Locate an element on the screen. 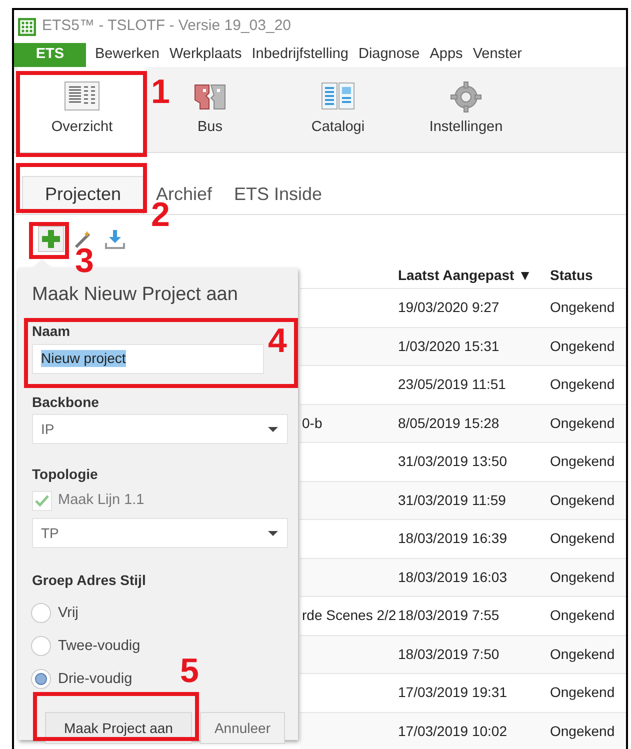  wand-icon is located at coordinates (83, 239).